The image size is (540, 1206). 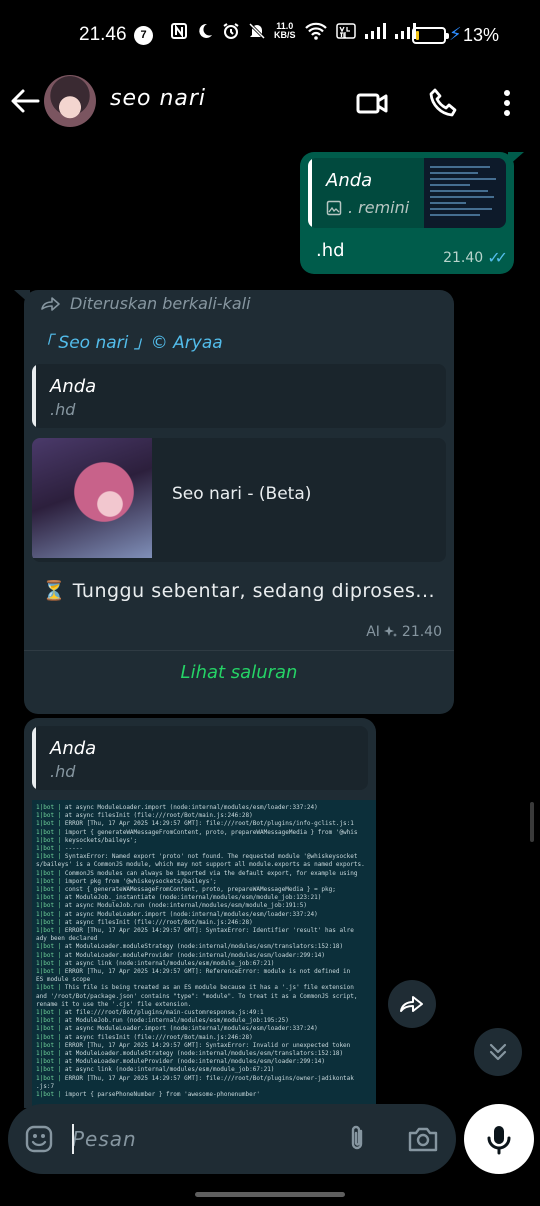 What do you see at coordinates (34, 758) in the screenshot?
I see `quote-bar` at bounding box center [34, 758].